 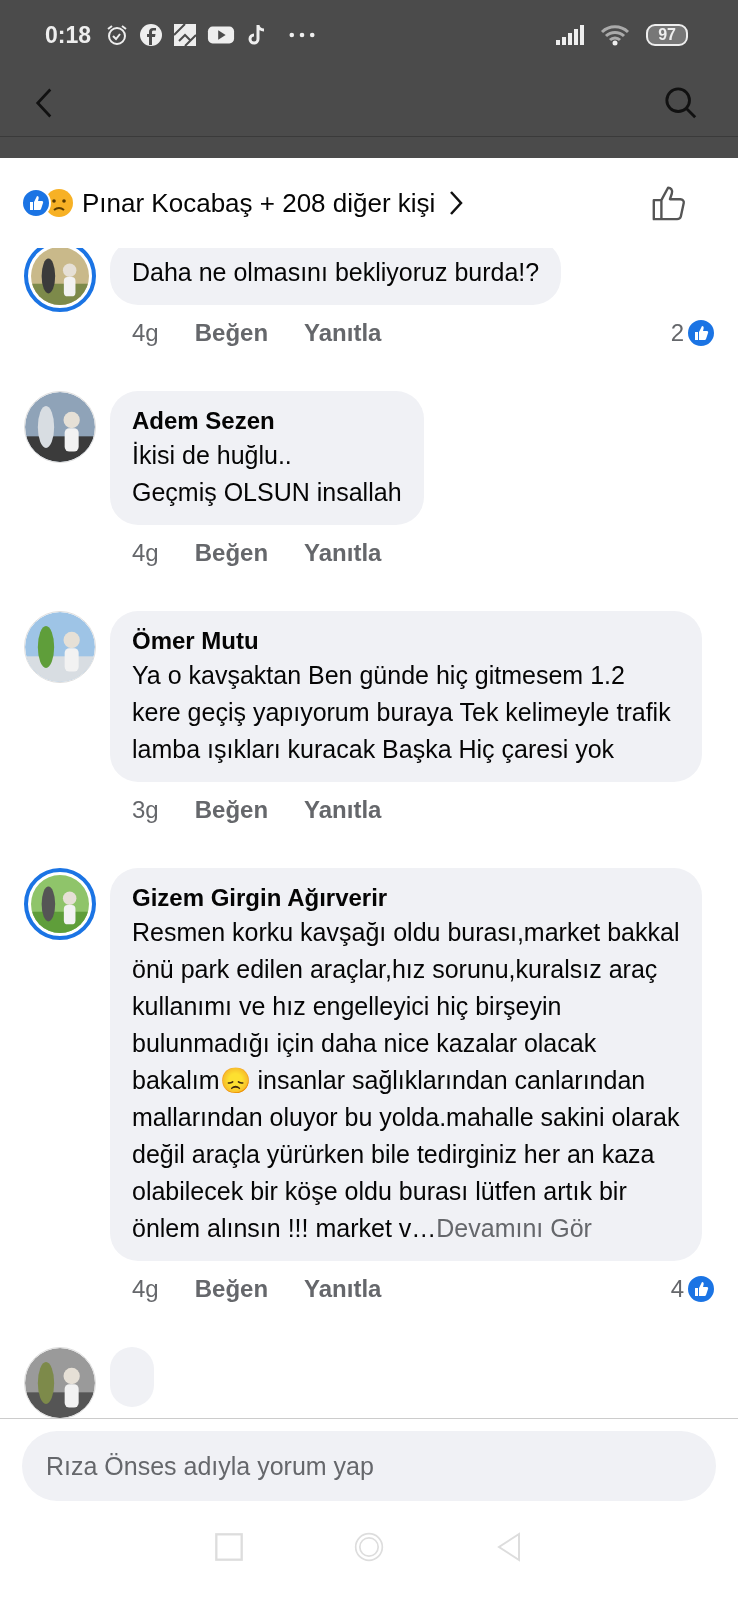 What do you see at coordinates (570, 35) in the screenshot?
I see `signal-icon` at bounding box center [570, 35].